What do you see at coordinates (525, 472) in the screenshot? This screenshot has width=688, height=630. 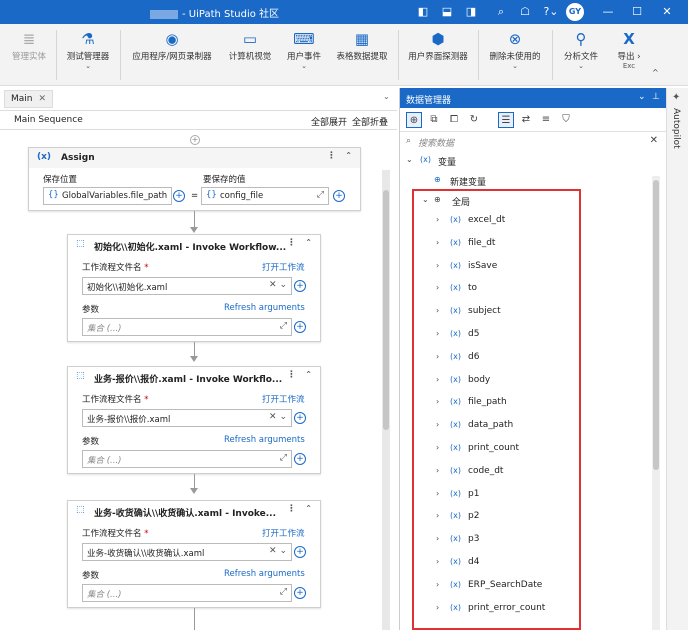 I see `variable-item: › (x) code_dt` at bounding box center [525, 472].